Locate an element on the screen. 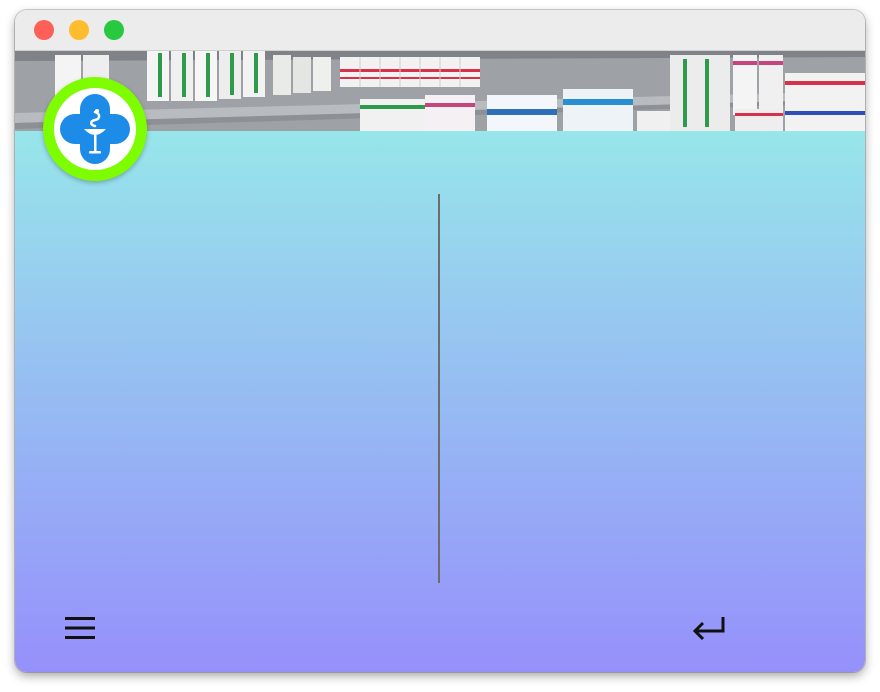 Image resolution: width=880 pixels, height=692 pixels. return-arrow-icon is located at coordinates (708, 629).